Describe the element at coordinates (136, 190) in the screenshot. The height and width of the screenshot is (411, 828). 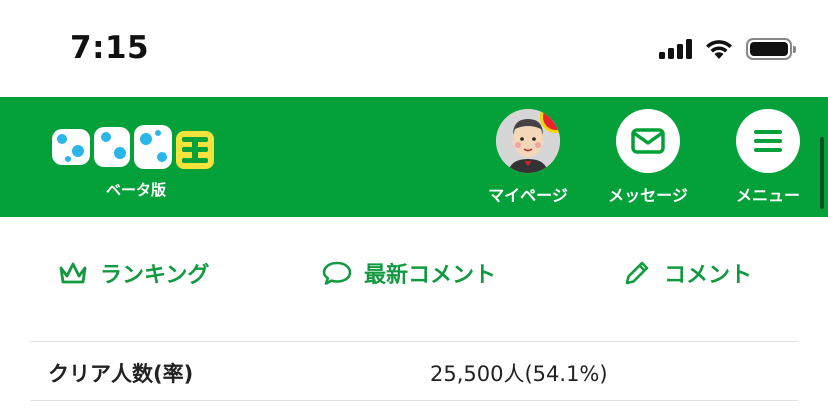
I see `logo-subtitle: ベータ版` at that location.